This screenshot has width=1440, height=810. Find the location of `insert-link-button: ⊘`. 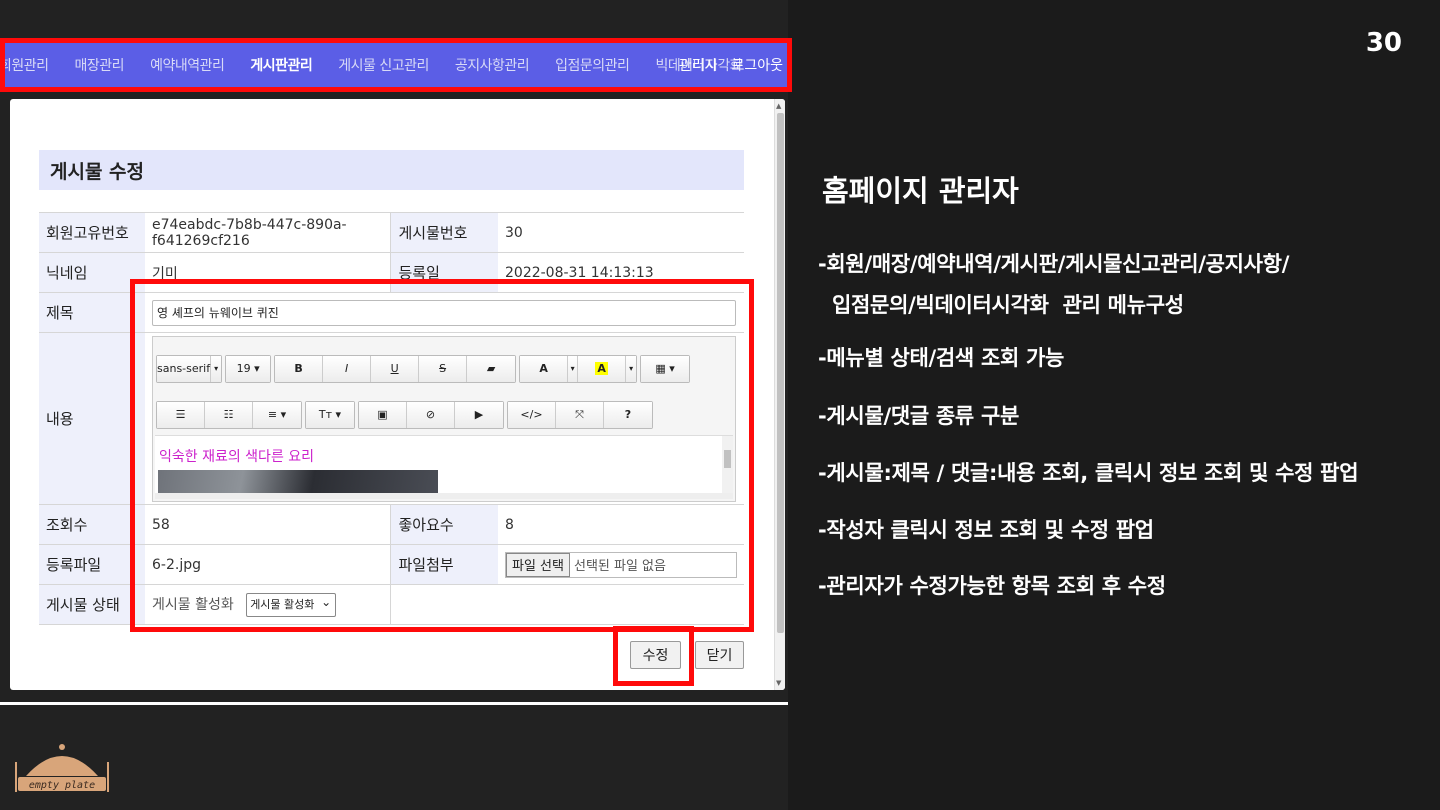

insert-link-button: ⊘ is located at coordinates (431, 414).